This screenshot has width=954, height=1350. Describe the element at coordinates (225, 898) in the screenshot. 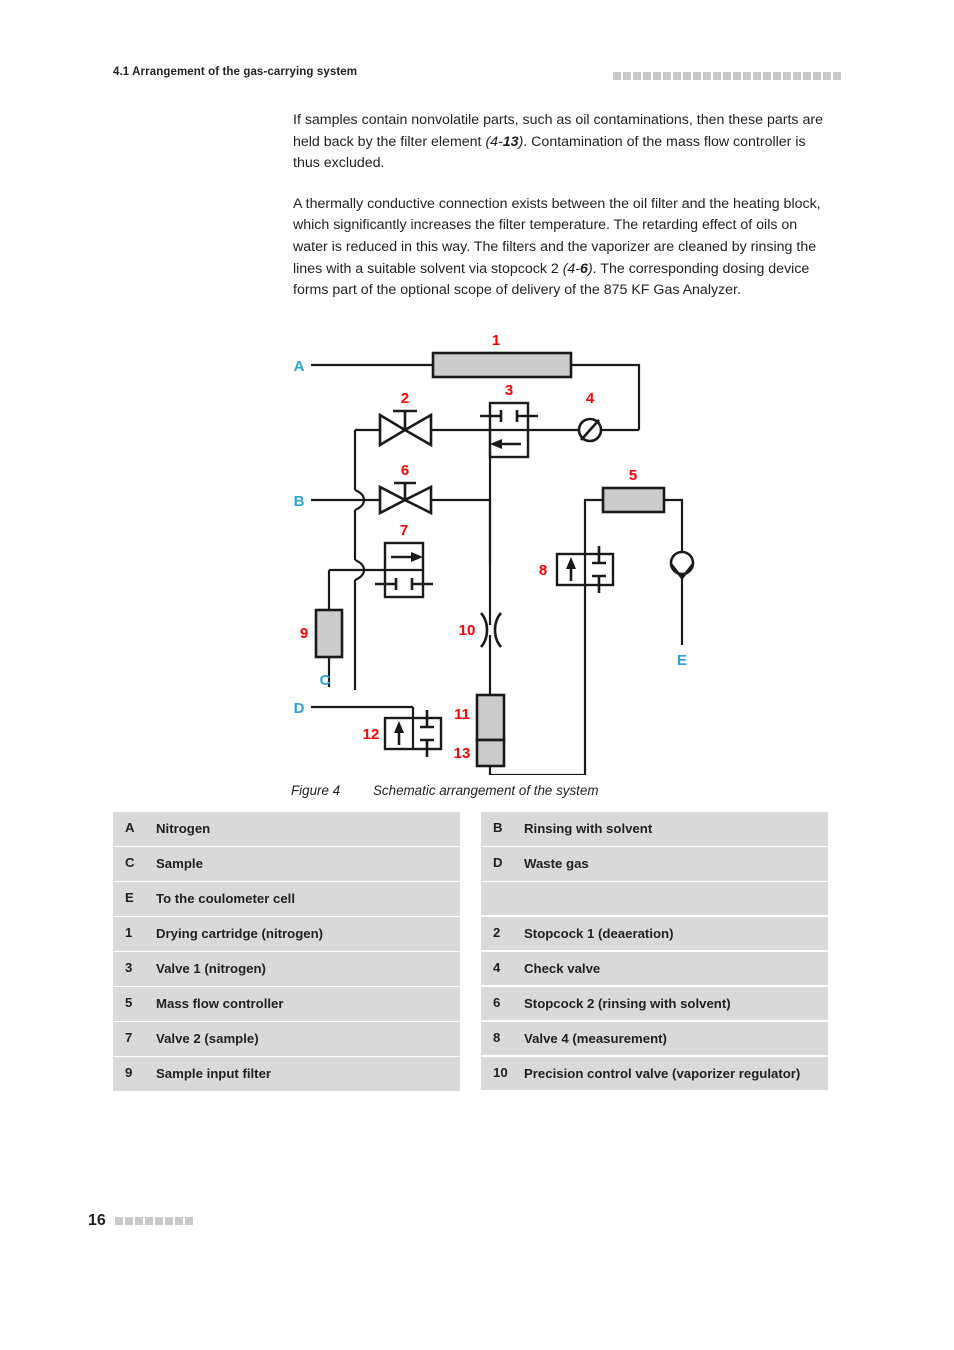

I see `legend-row-value: To the coulometer cell` at that location.